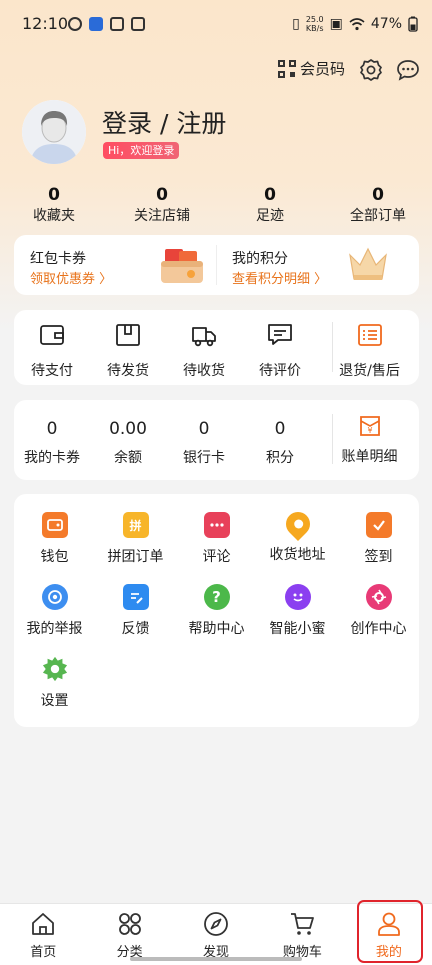  What do you see at coordinates (216, 597) in the screenshot?
I see `question-icon: ?` at bounding box center [216, 597].